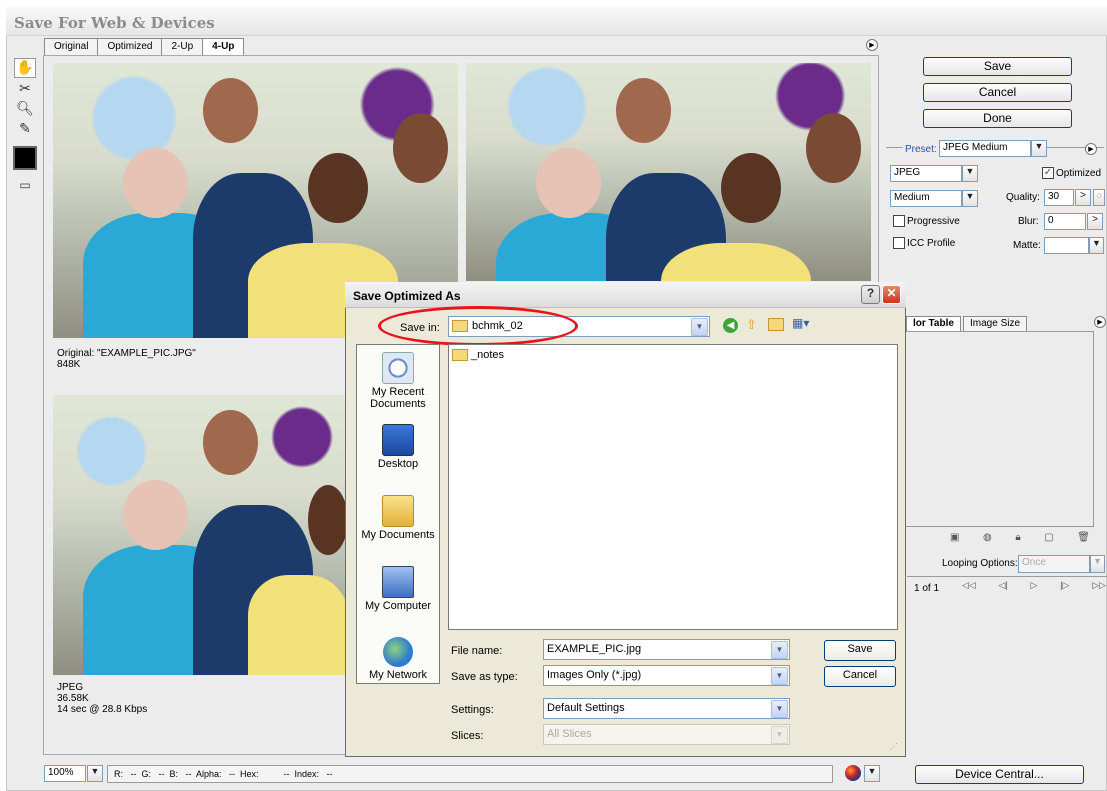  Describe the element at coordinates (1099, 197) in the screenshot. I see `quality-channel-icon: ◌` at that location.